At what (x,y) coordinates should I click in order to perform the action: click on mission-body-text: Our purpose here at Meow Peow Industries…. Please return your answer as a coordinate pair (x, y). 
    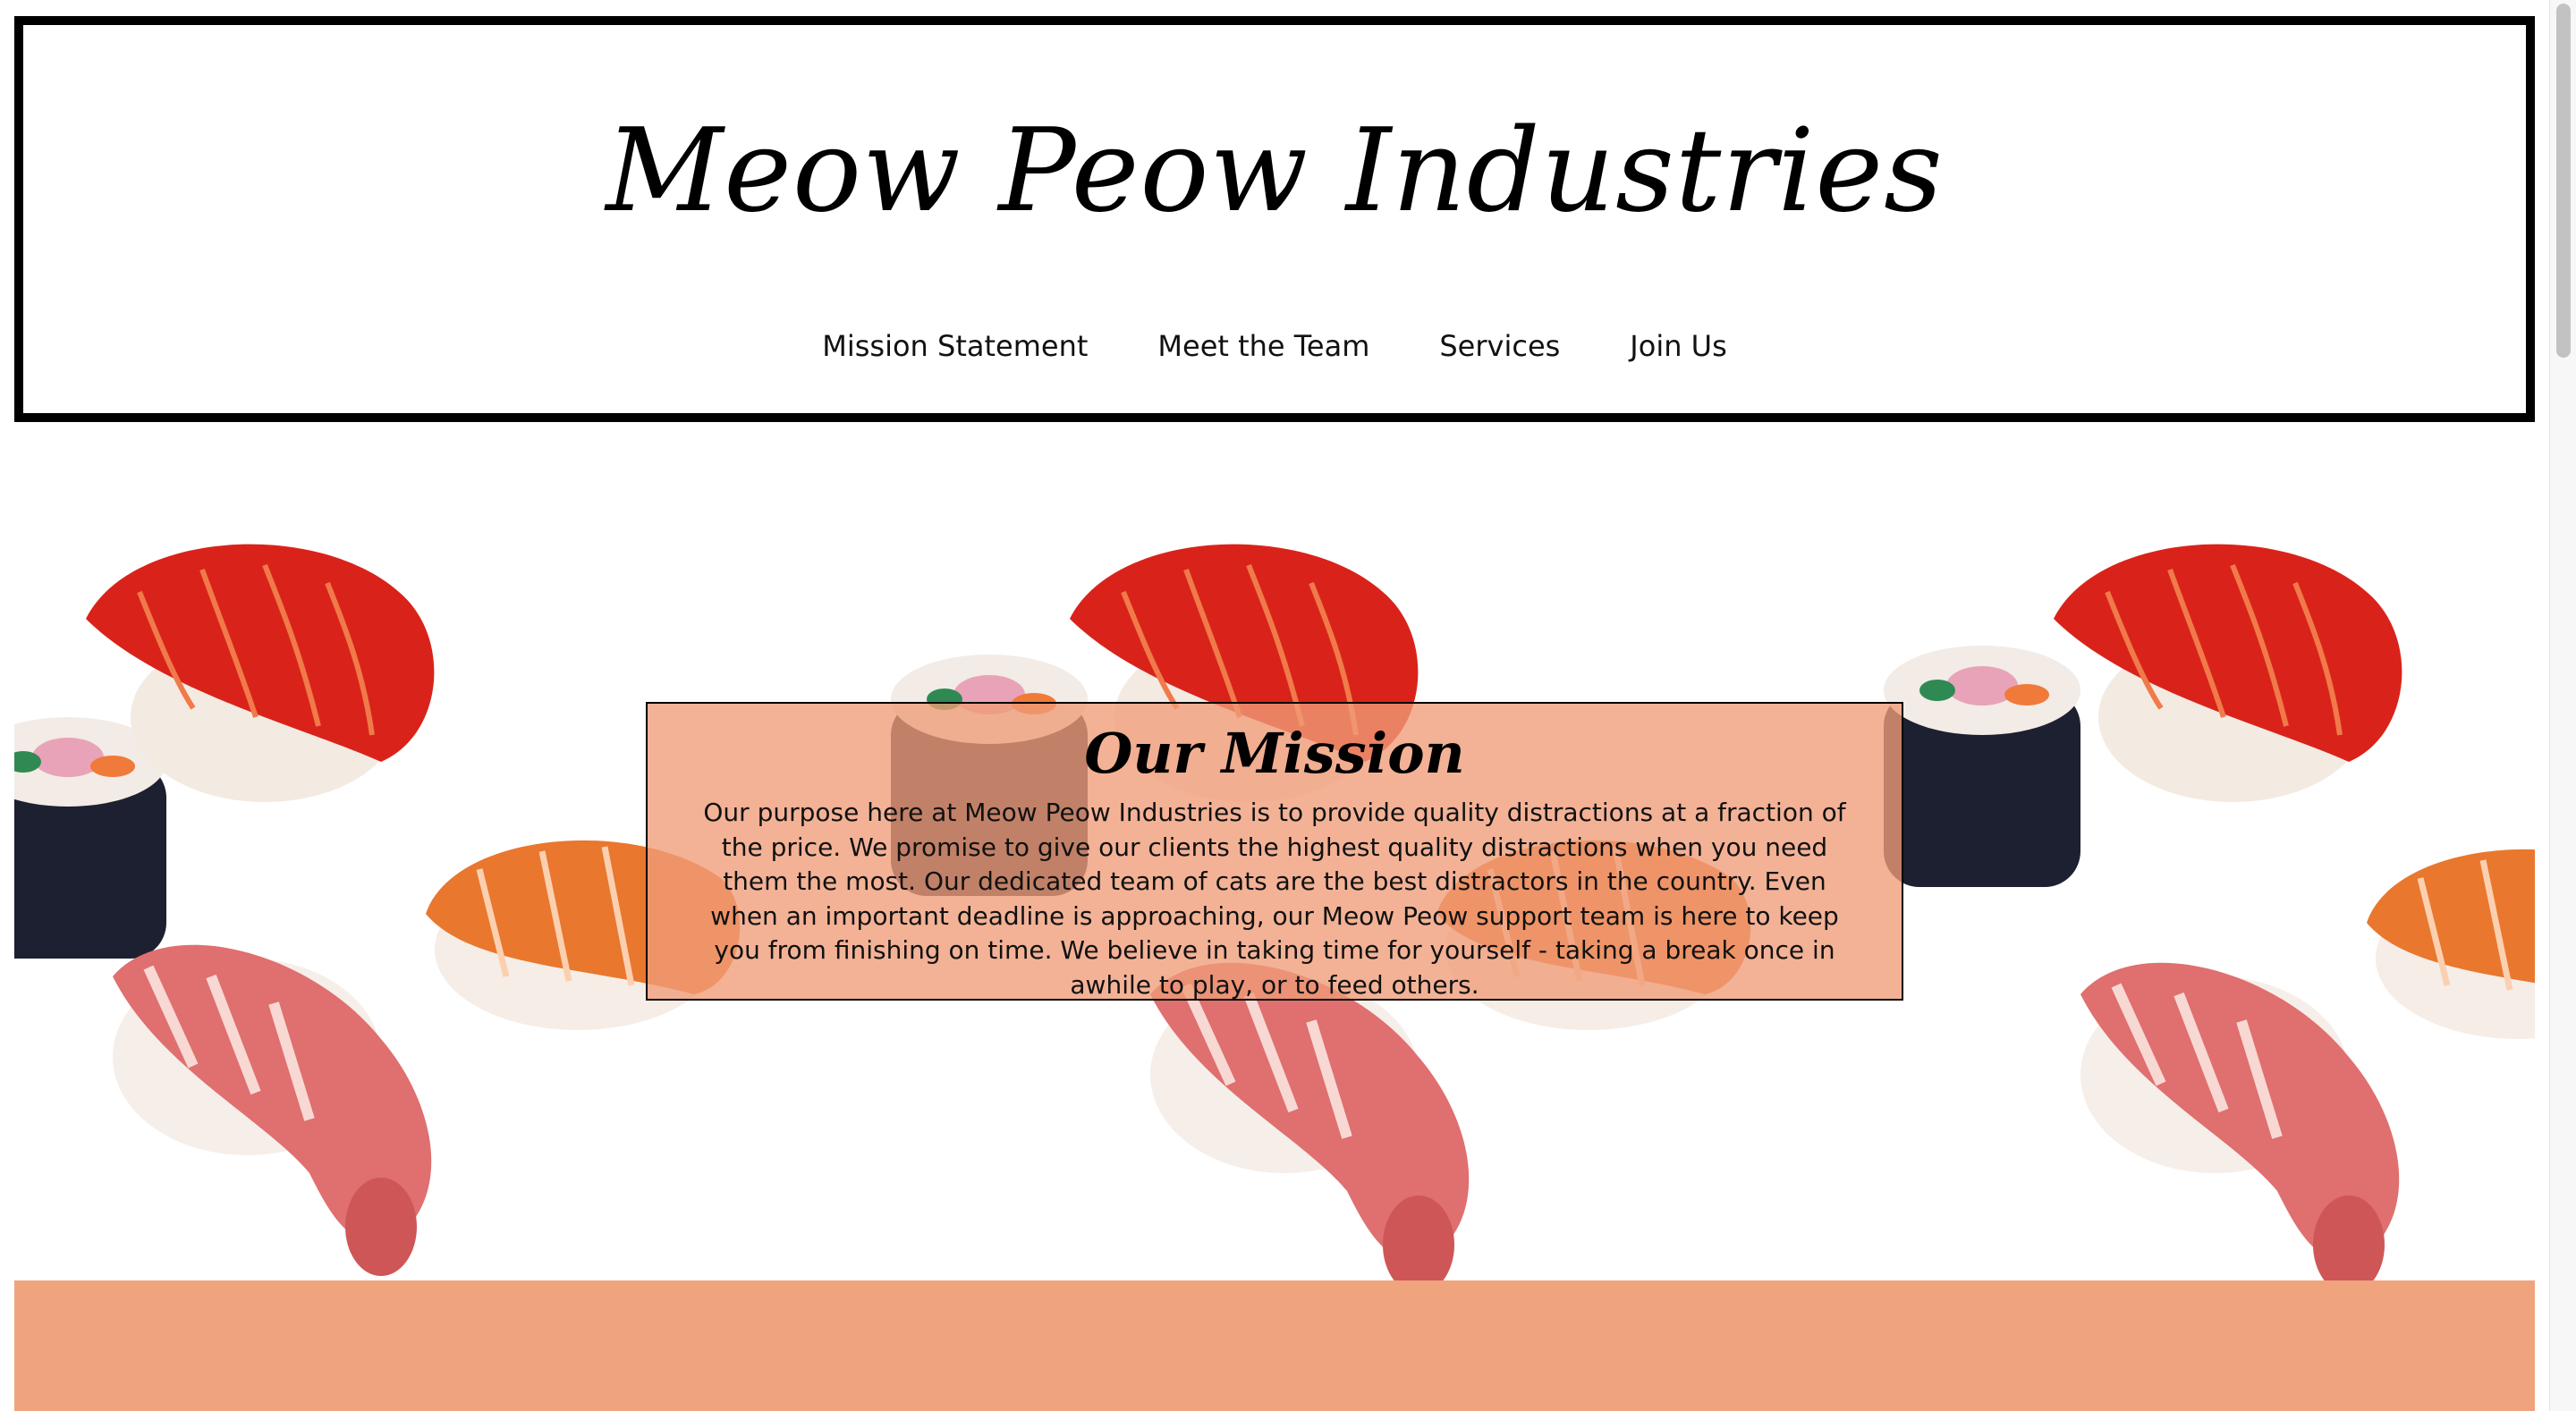
    Looking at the image, I should click on (1274, 899).